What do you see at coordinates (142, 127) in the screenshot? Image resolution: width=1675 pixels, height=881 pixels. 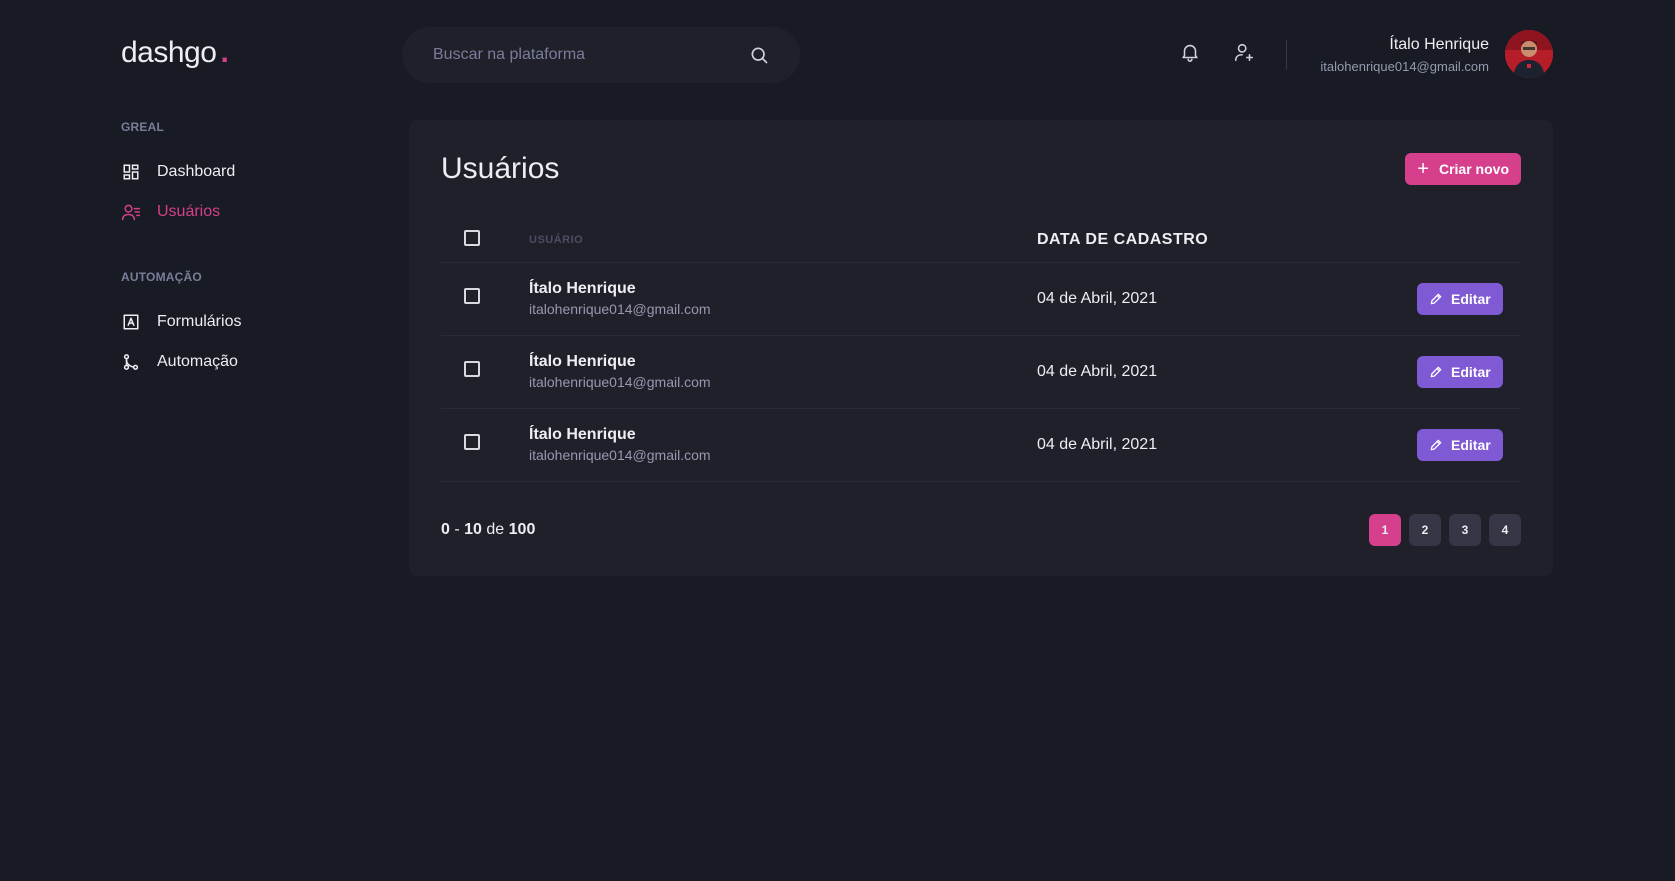 I see `sidebar-section-title: GREAL` at bounding box center [142, 127].